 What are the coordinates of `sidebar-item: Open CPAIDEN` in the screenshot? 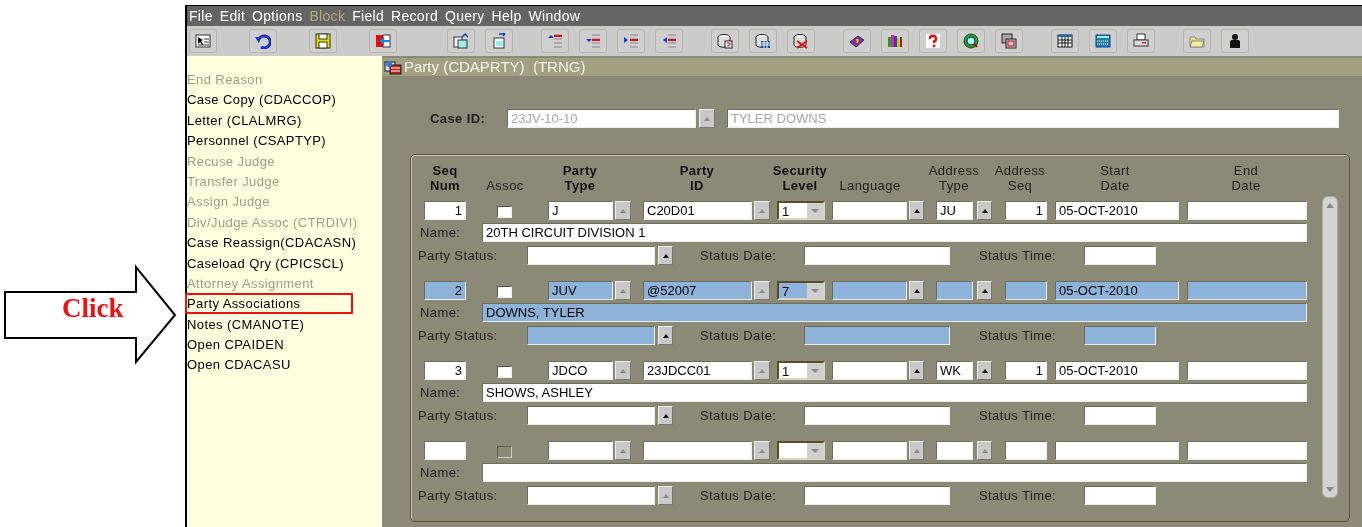 It's located at (283, 344).